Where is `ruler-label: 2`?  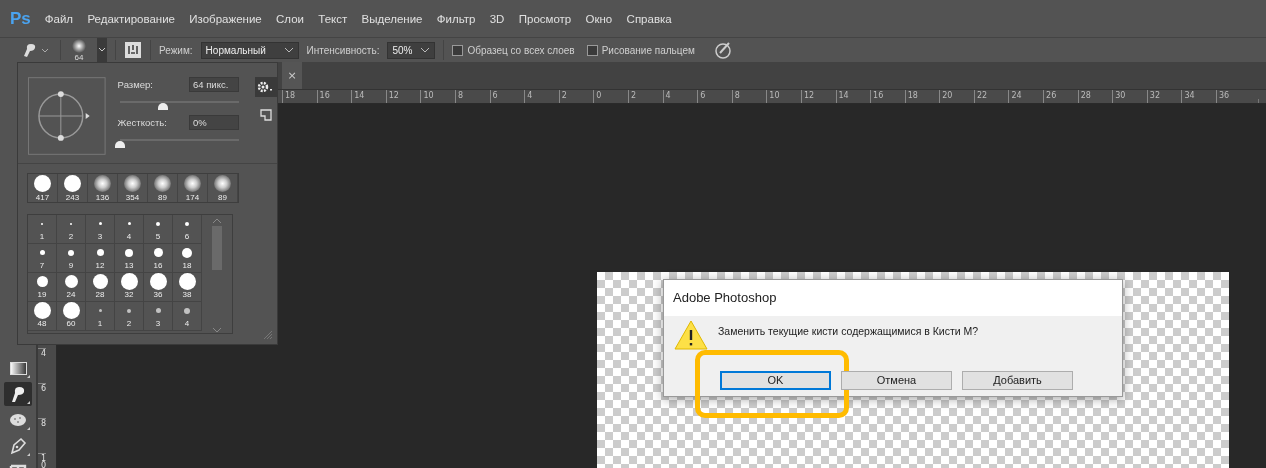
ruler-label: 2 is located at coordinates (645, 96).